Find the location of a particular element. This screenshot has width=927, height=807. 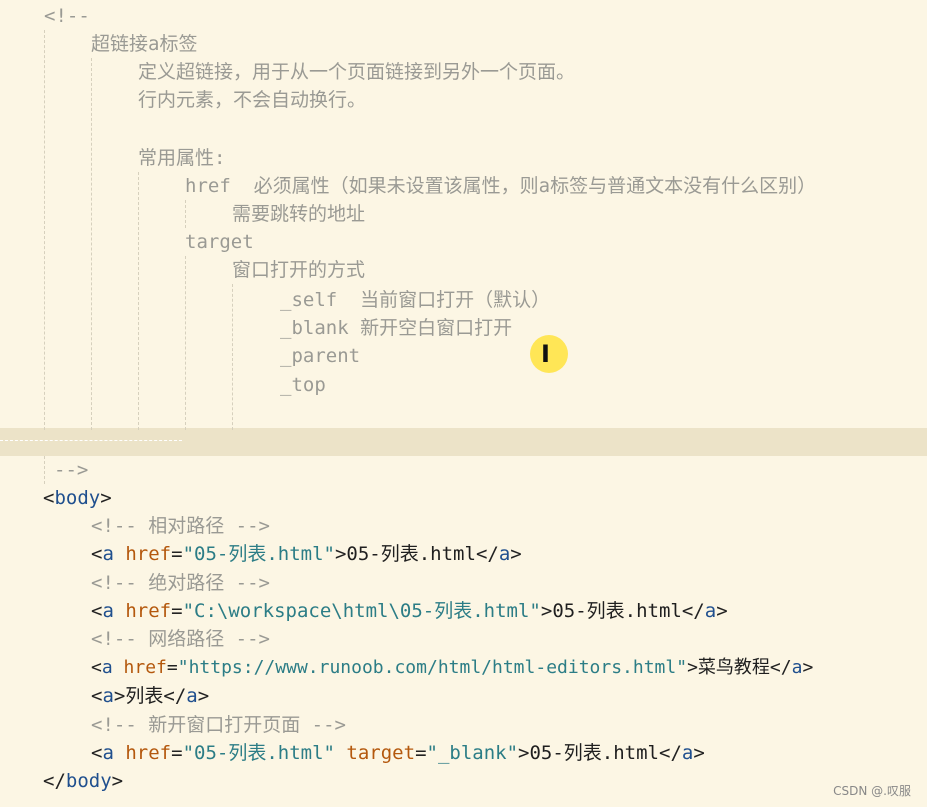

comment-blank-line: _blank 新开空白窗口打开 is located at coordinates (256, 328).